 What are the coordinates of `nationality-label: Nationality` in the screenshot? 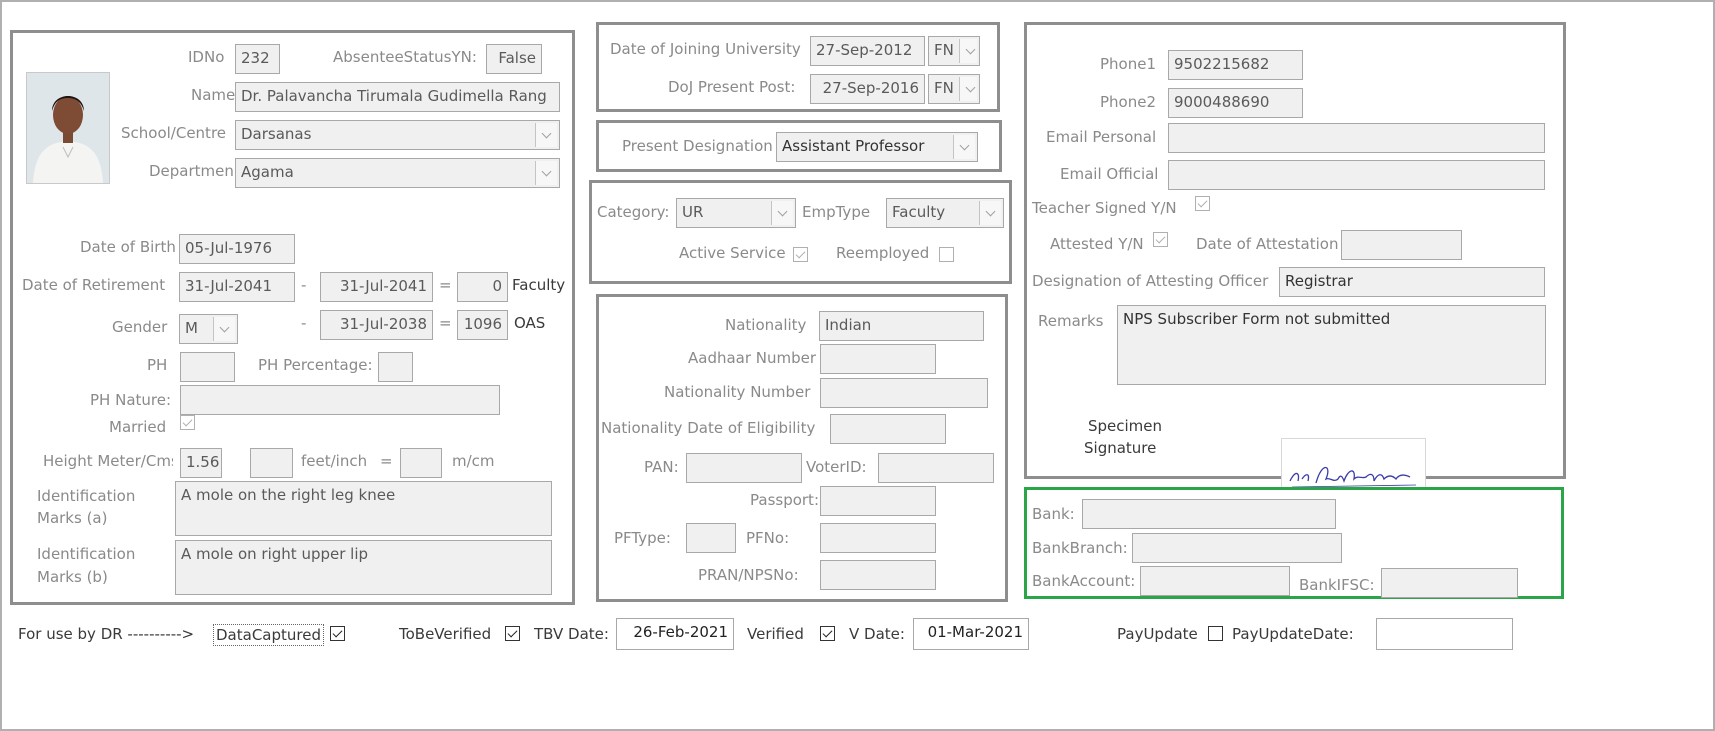 It's located at (766, 325).